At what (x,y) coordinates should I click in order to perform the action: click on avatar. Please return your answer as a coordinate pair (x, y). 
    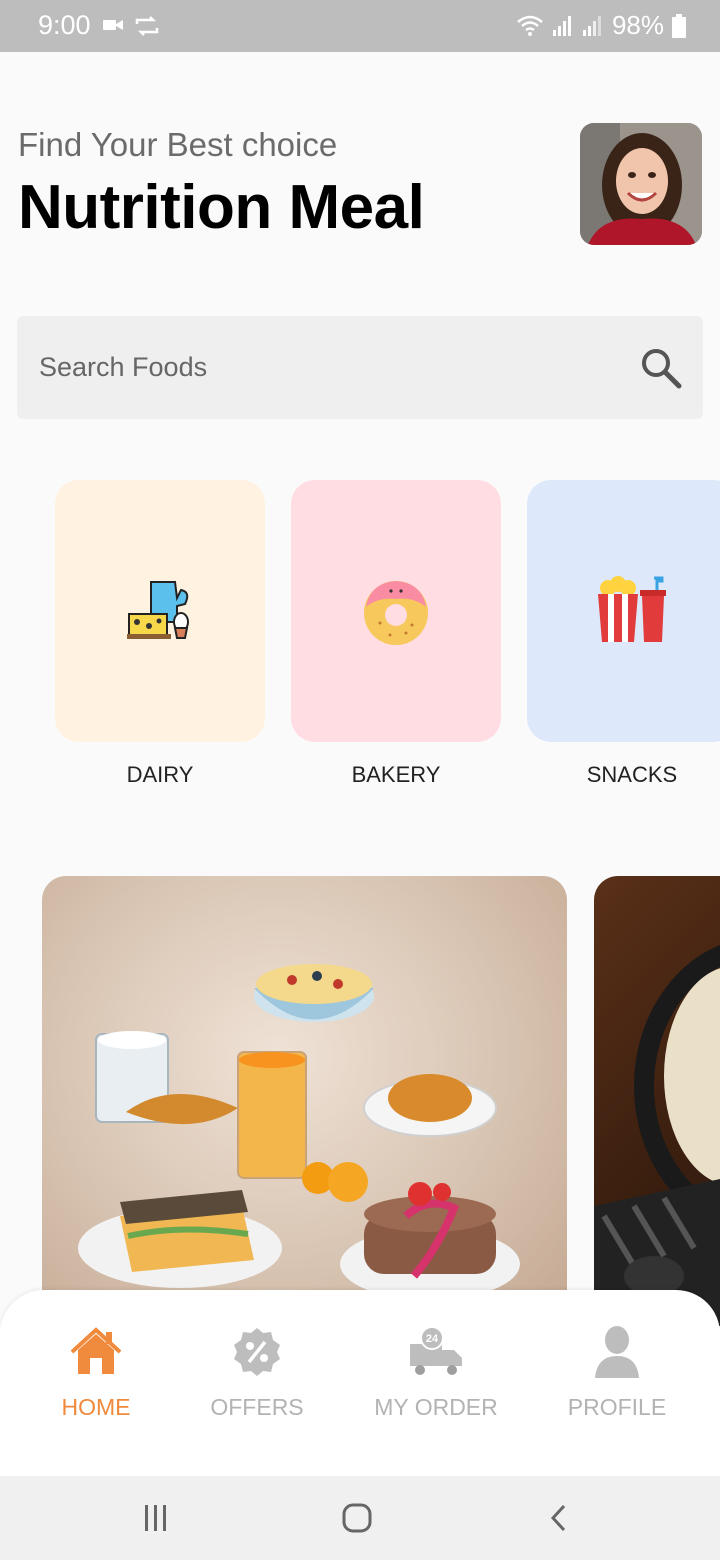
    Looking at the image, I should click on (641, 184).